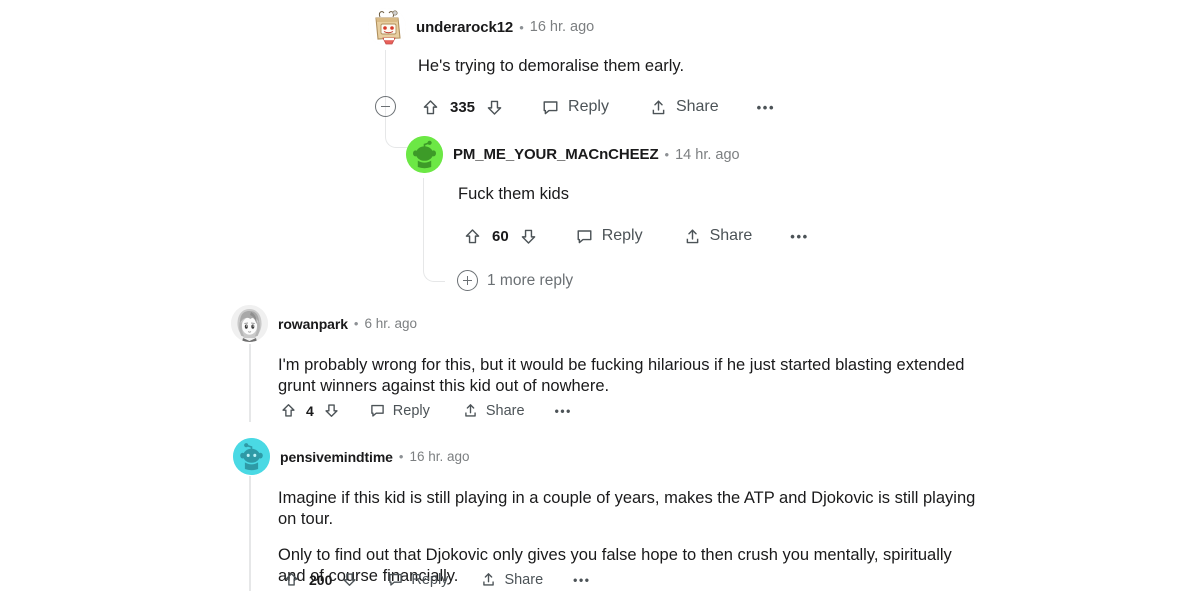 Image resolution: width=1200 pixels, height=600 pixels. Describe the element at coordinates (551, 66) in the screenshot. I see `paragraph: He's trying to demoralise them early.` at that location.